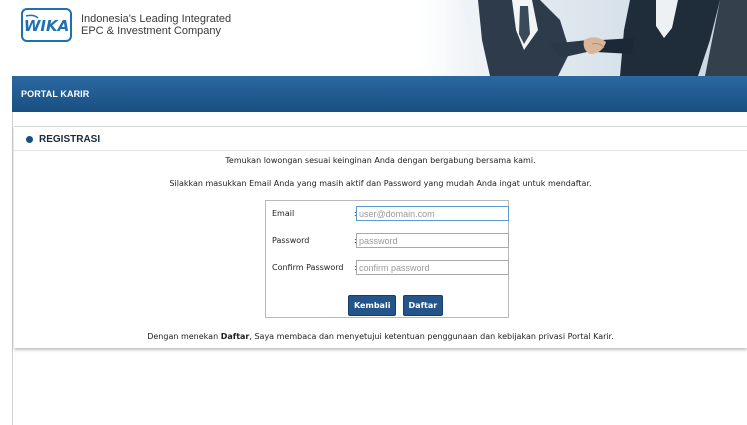 Image resolution: width=747 pixels, height=425 pixels. I want to click on handshake-banner-image, so click(583, 38).